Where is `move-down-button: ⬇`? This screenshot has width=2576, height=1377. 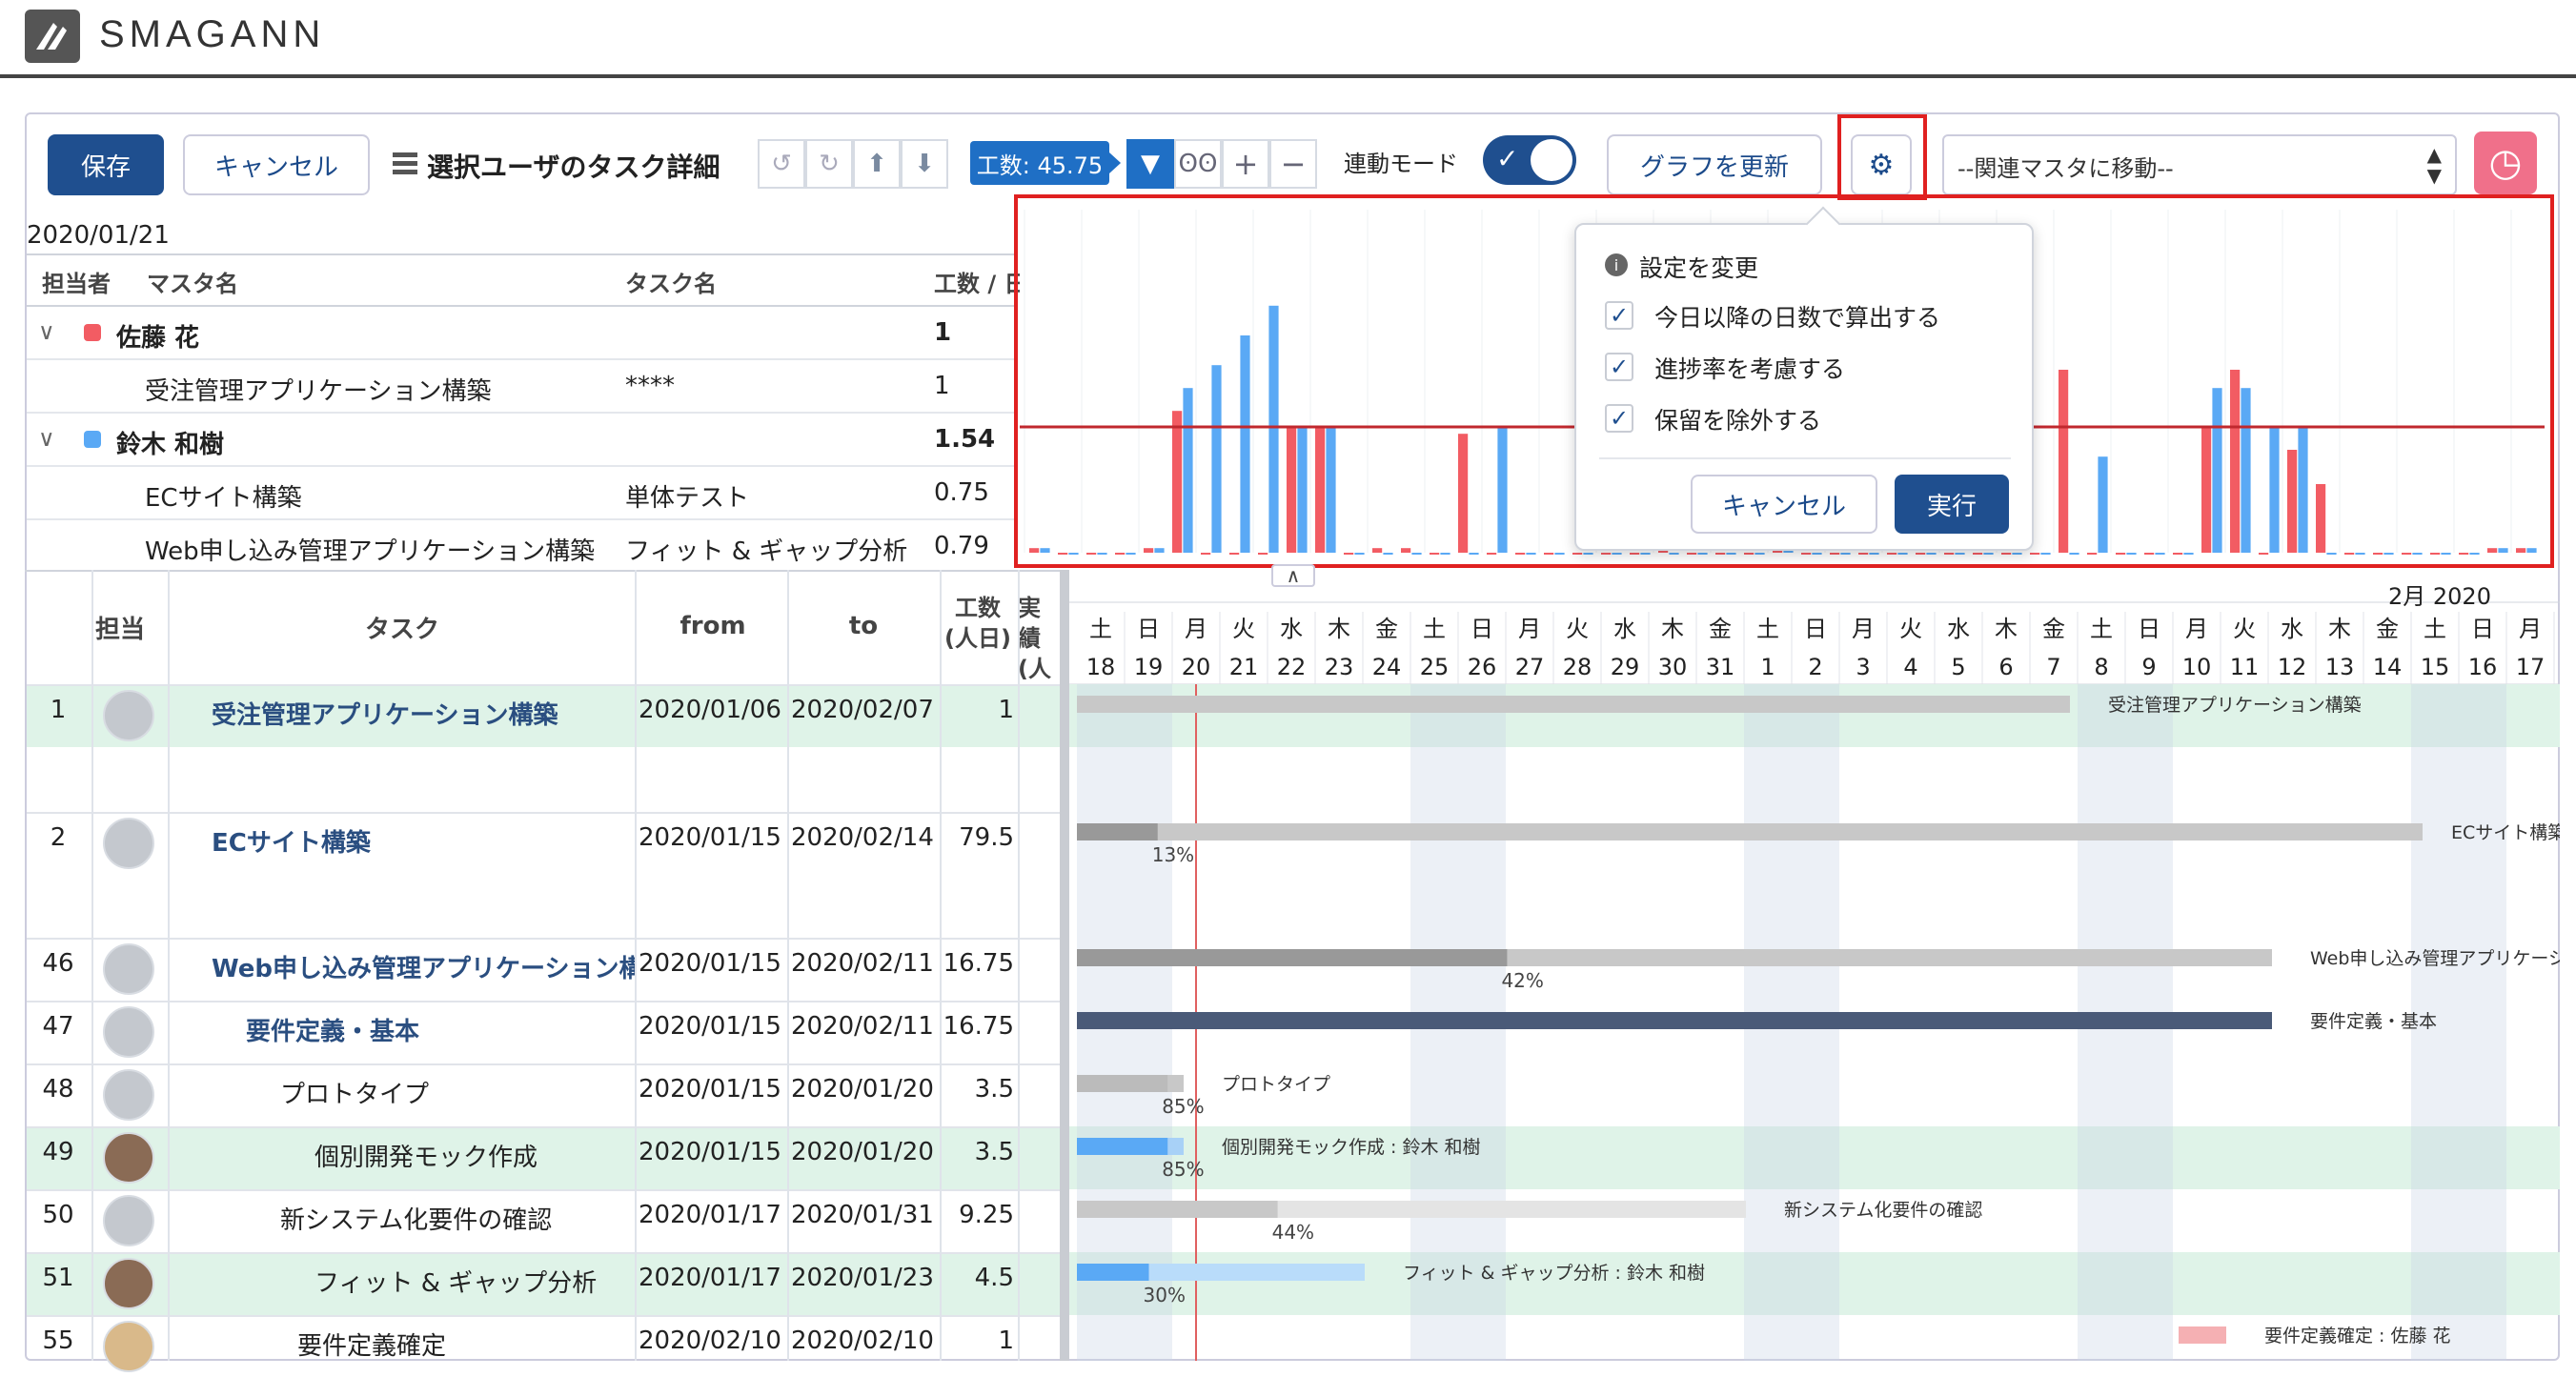
move-down-button: ⬇ is located at coordinates (925, 164).